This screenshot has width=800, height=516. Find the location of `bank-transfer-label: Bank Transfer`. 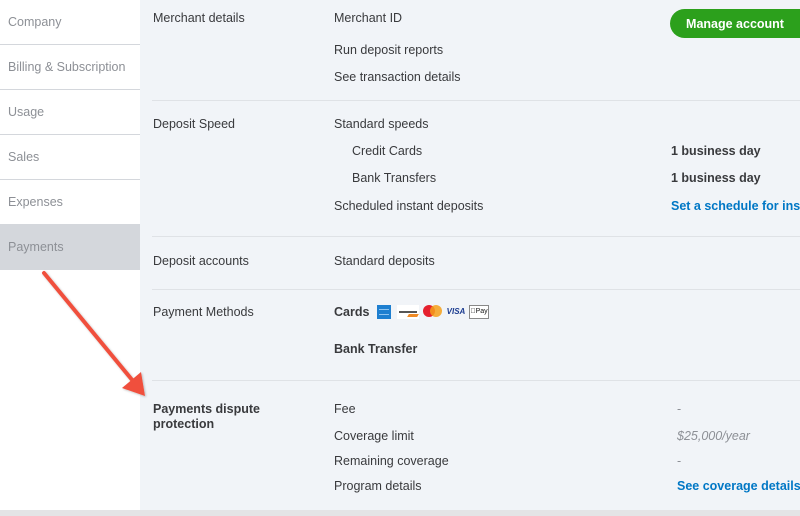

bank-transfer-label: Bank Transfer is located at coordinates (376, 349).